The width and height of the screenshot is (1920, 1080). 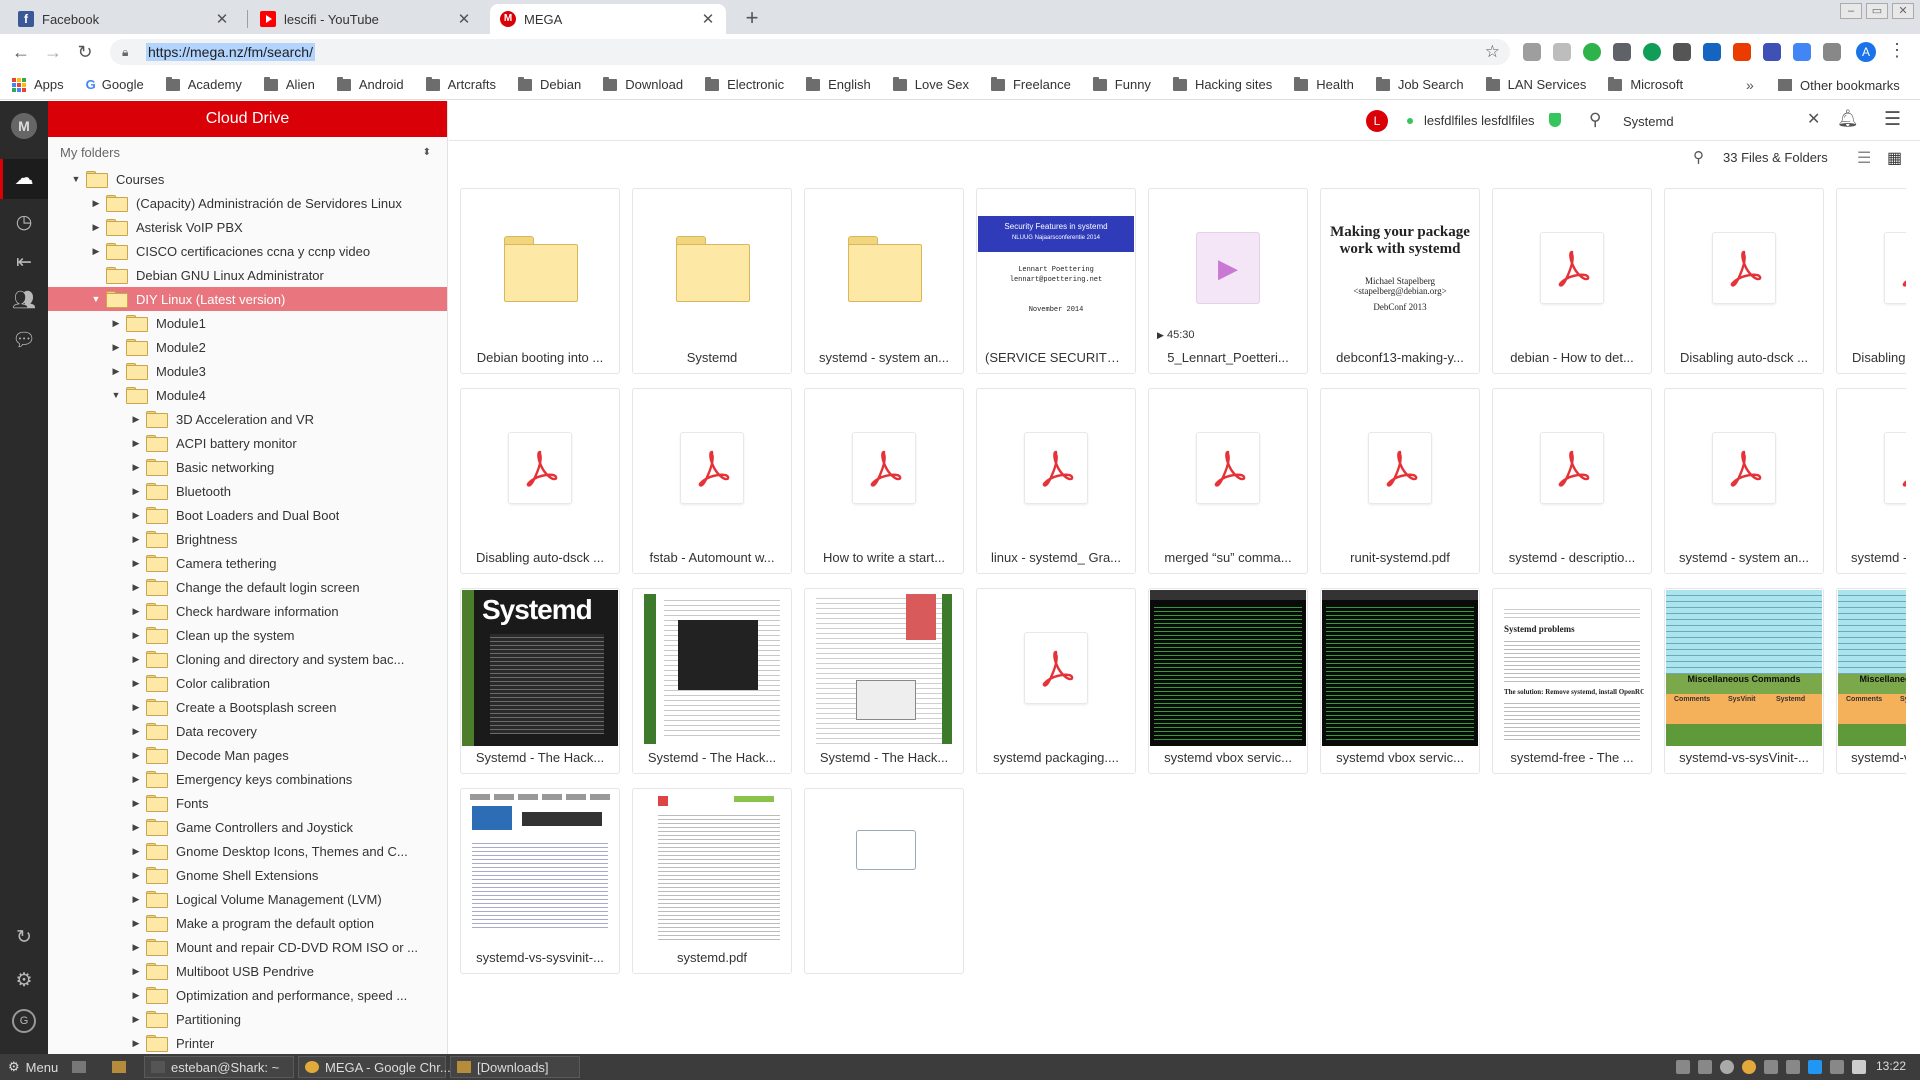 I want to click on user-avatar: L, so click(x=1377, y=121).